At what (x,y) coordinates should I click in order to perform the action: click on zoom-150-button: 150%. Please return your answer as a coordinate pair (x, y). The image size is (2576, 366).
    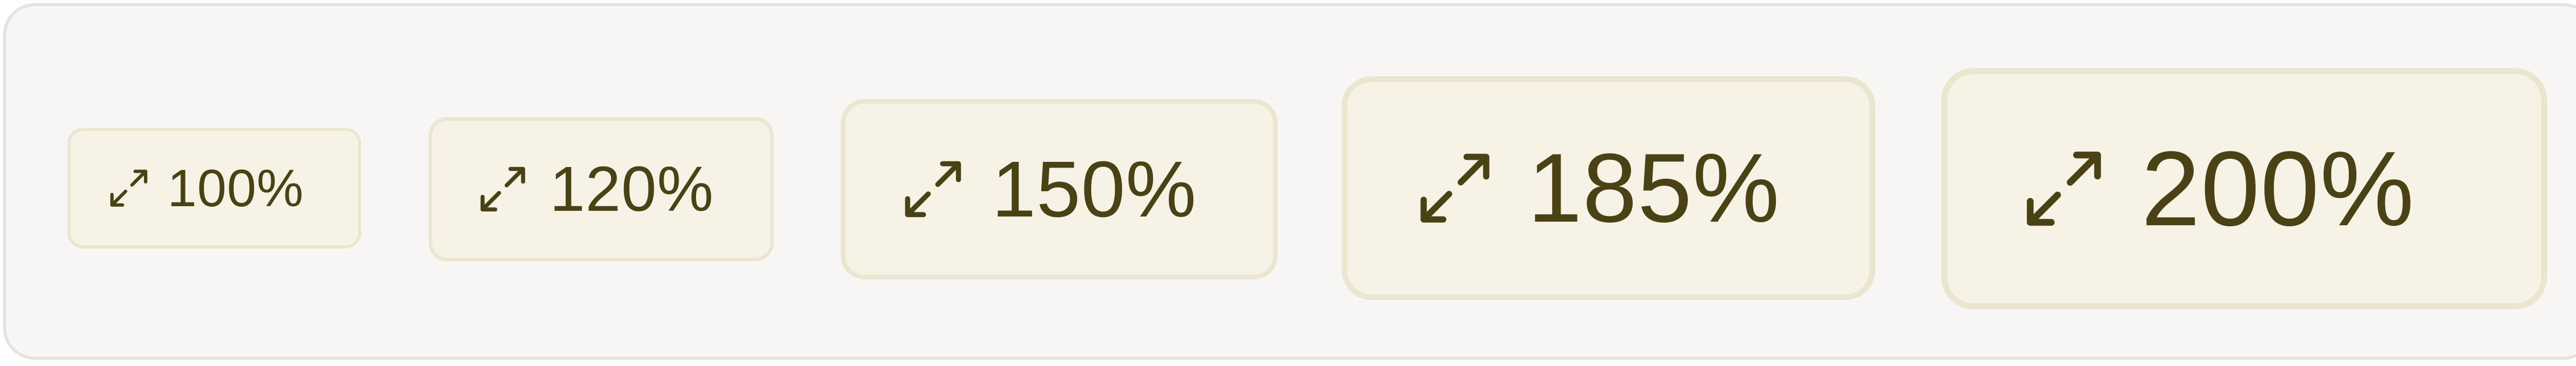
    Looking at the image, I should click on (1059, 189).